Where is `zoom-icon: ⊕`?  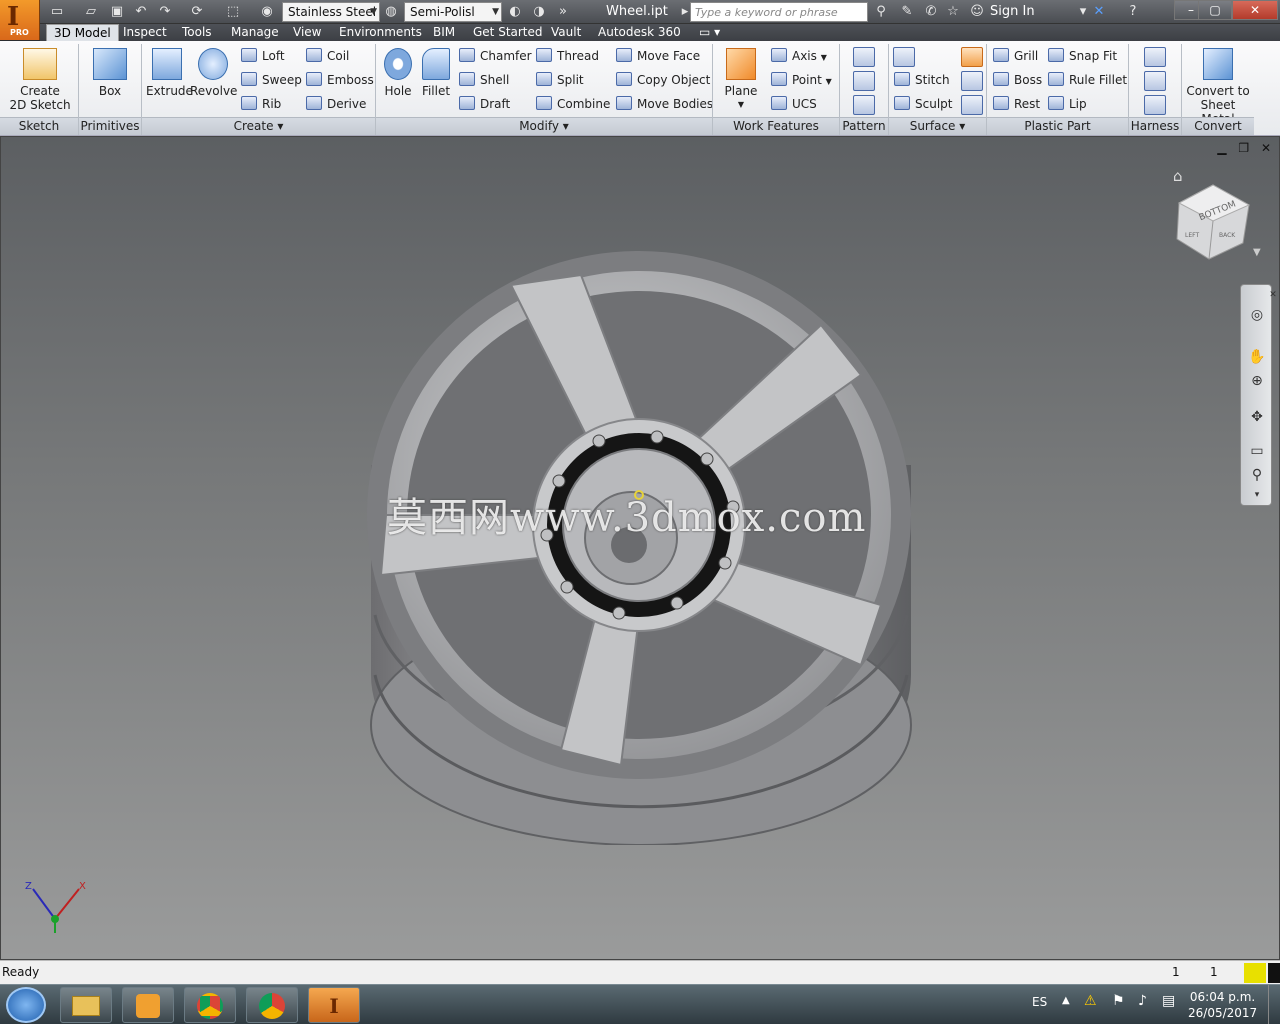 zoom-icon: ⊕ is located at coordinates (1257, 381).